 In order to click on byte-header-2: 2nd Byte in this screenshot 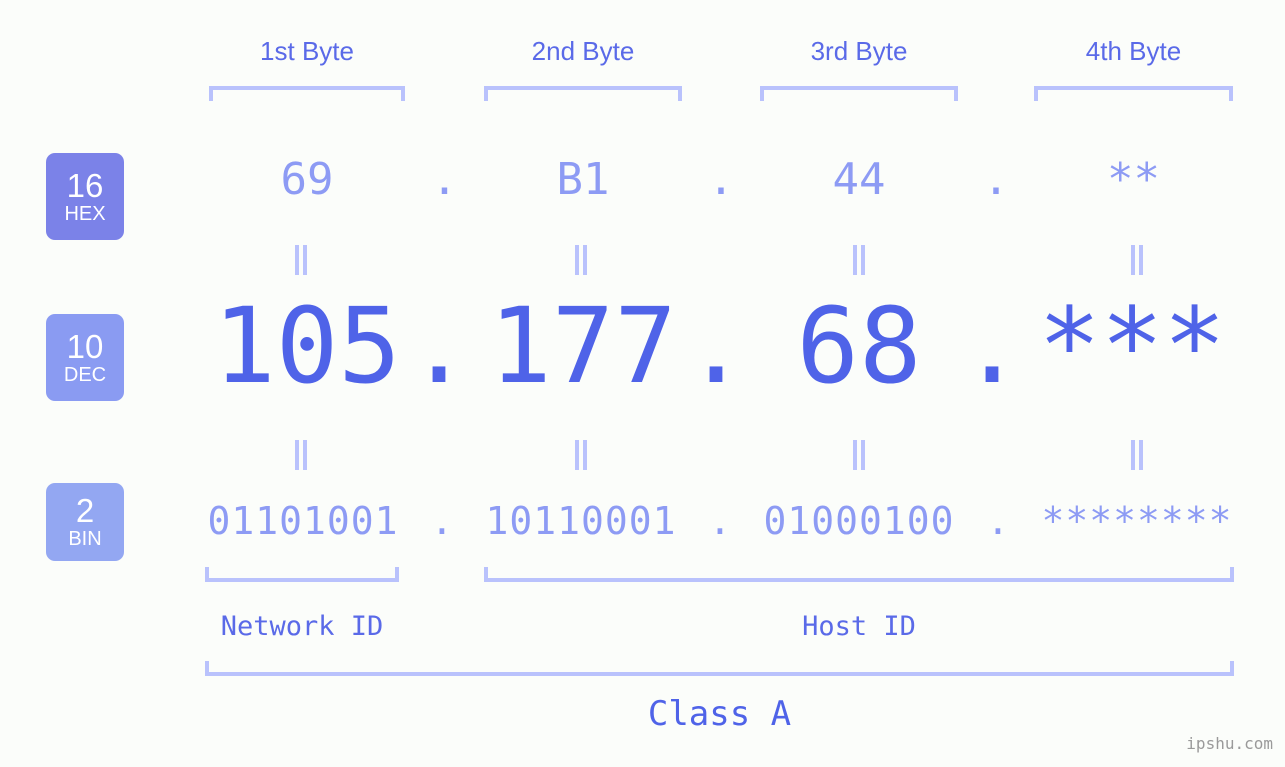, I will do `click(583, 51)`.